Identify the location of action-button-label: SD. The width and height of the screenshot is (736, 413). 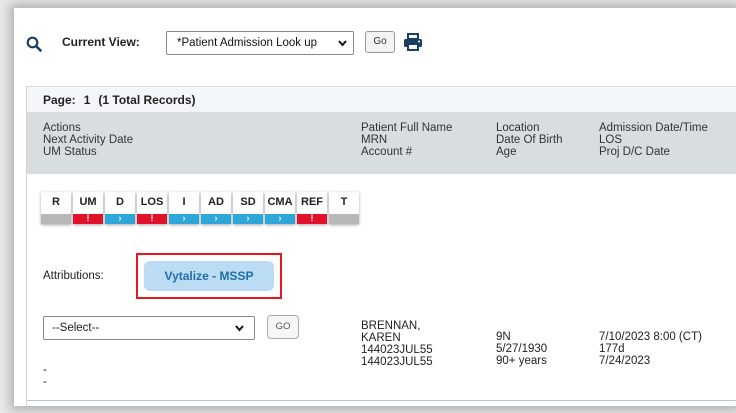
(248, 202).